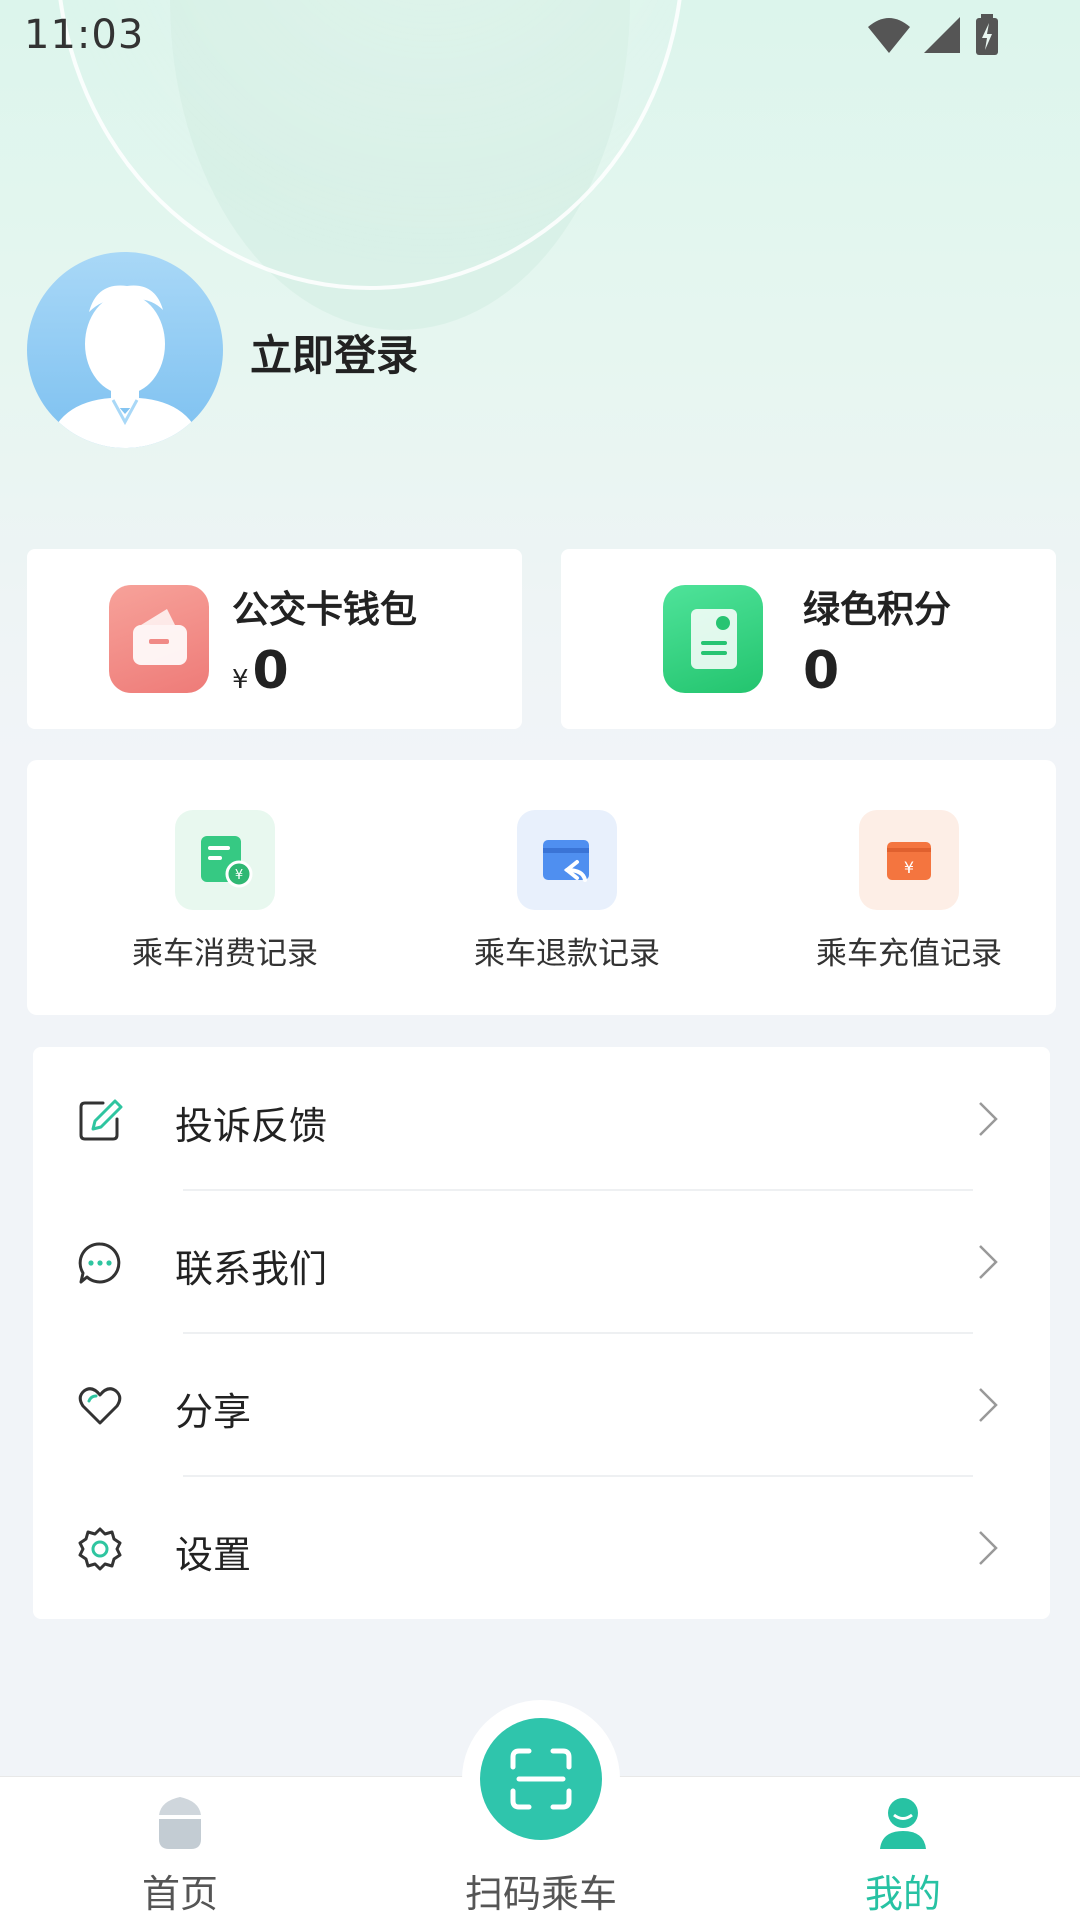 This screenshot has height=1920, width=1080. What do you see at coordinates (101, 1120) in the screenshot?
I see `edit-icon` at bounding box center [101, 1120].